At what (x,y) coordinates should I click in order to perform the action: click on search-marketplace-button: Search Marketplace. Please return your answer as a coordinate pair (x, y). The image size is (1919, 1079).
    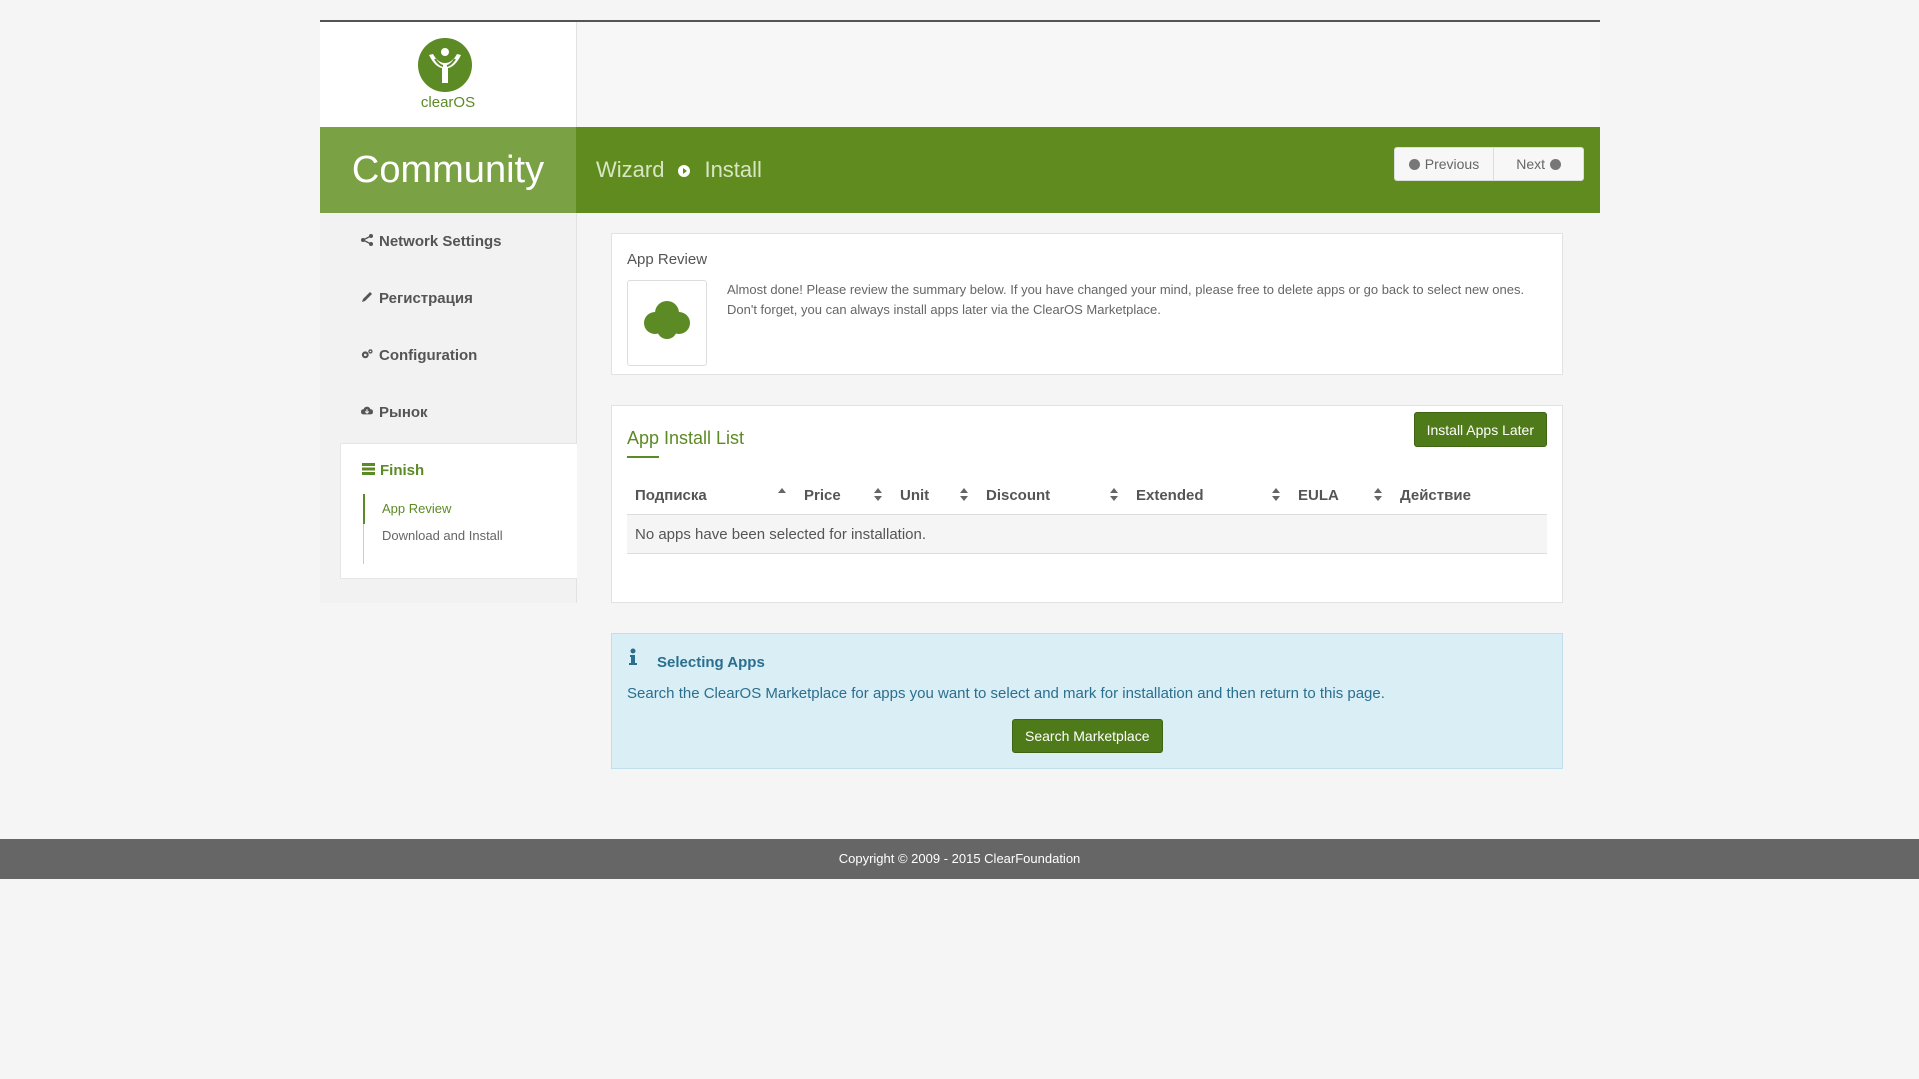
    Looking at the image, I should click on (1087, 736).